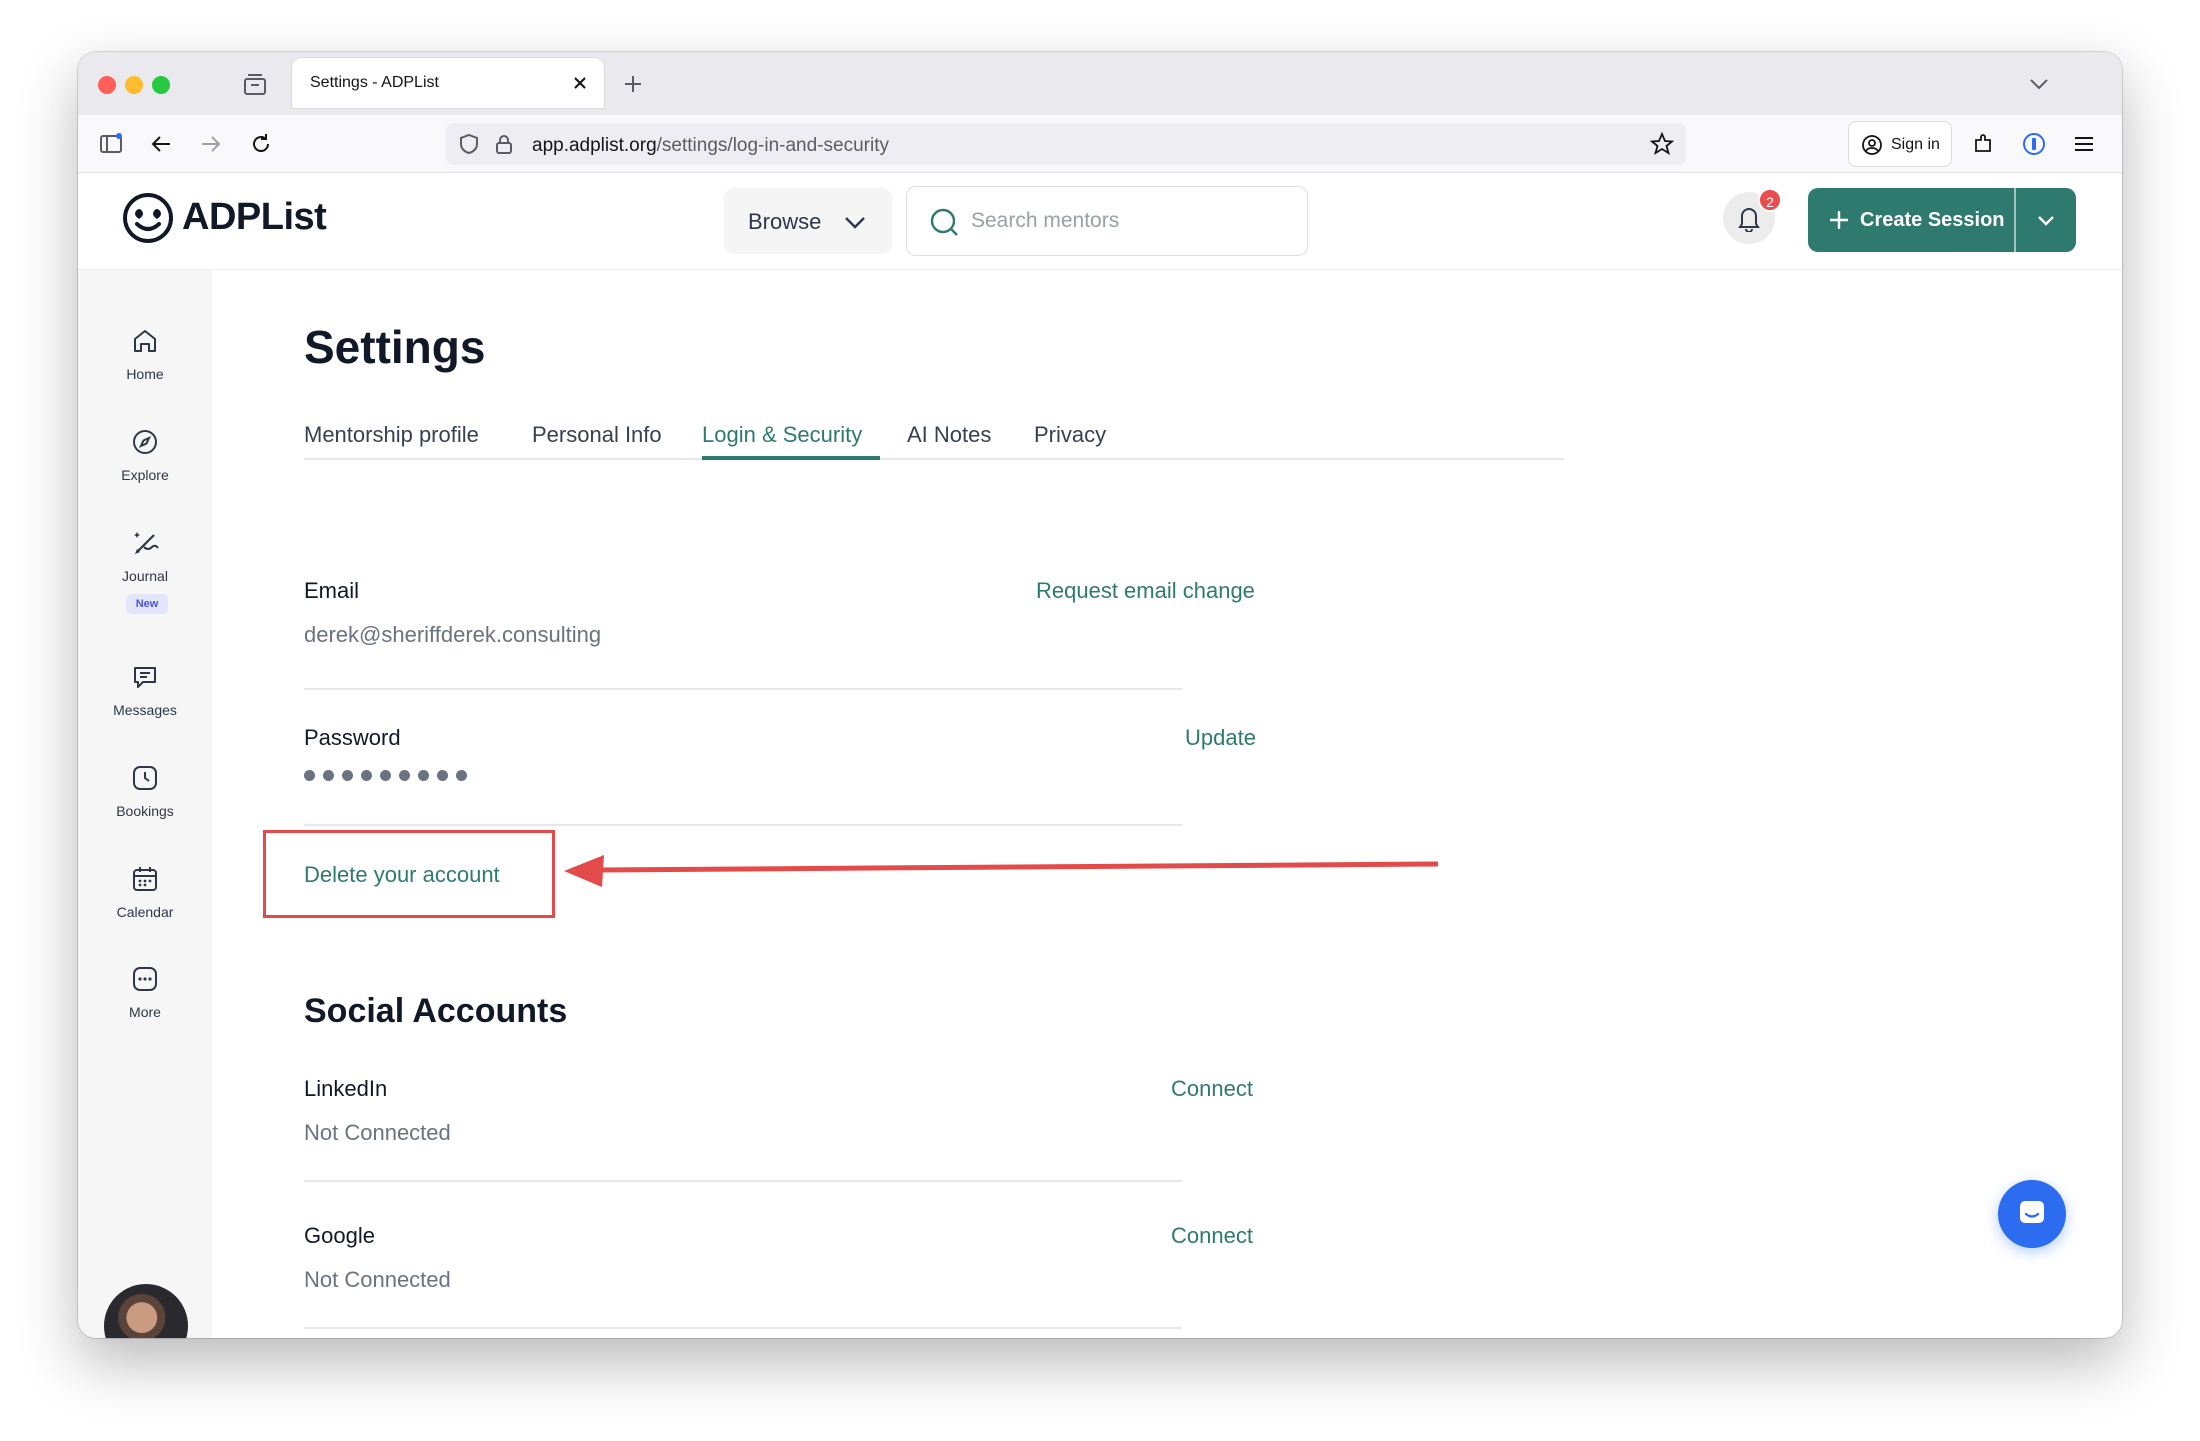  Describe the element at coordinates (145, 576) in the screenshot. I see `sidebar-item-label: Journal` at that location.